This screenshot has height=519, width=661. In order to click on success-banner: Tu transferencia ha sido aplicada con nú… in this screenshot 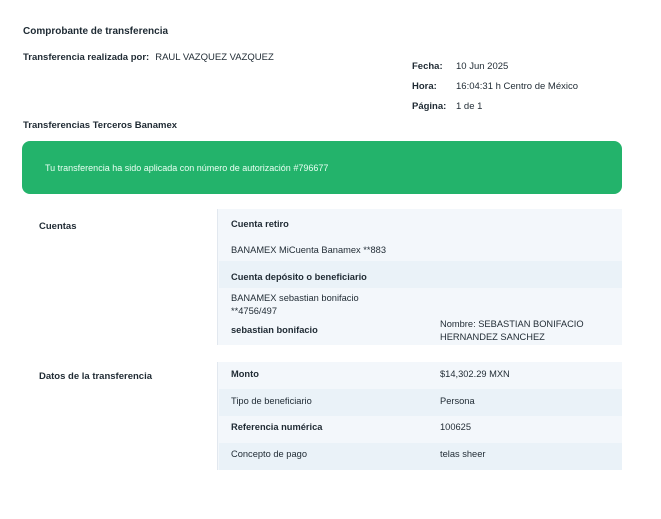, I will do `click(322, 167)`.